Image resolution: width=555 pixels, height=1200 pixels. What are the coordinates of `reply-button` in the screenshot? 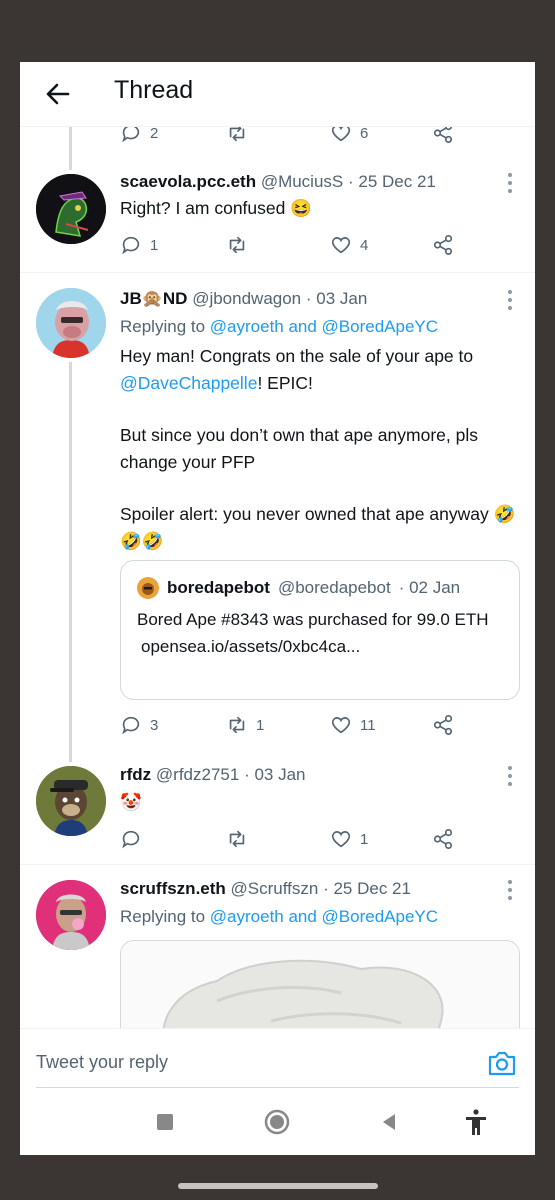 It's located at (131, 839).